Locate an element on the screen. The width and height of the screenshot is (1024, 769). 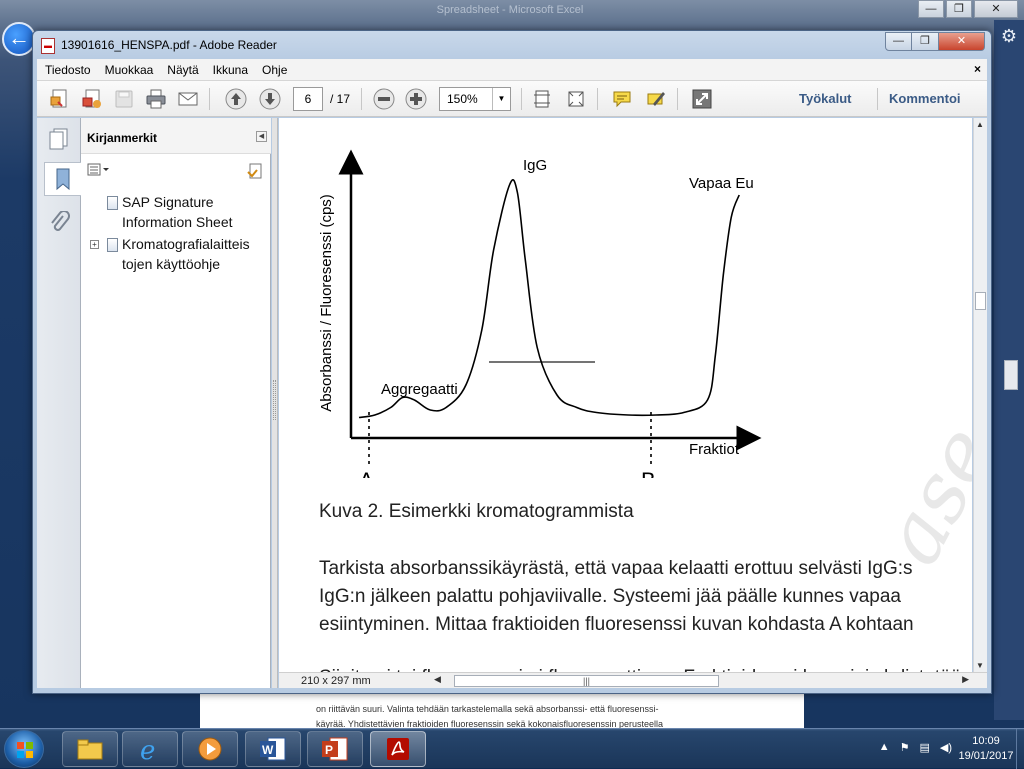
background-window-buttons: — ❐ ✕ is located at coordinates (968, 9).